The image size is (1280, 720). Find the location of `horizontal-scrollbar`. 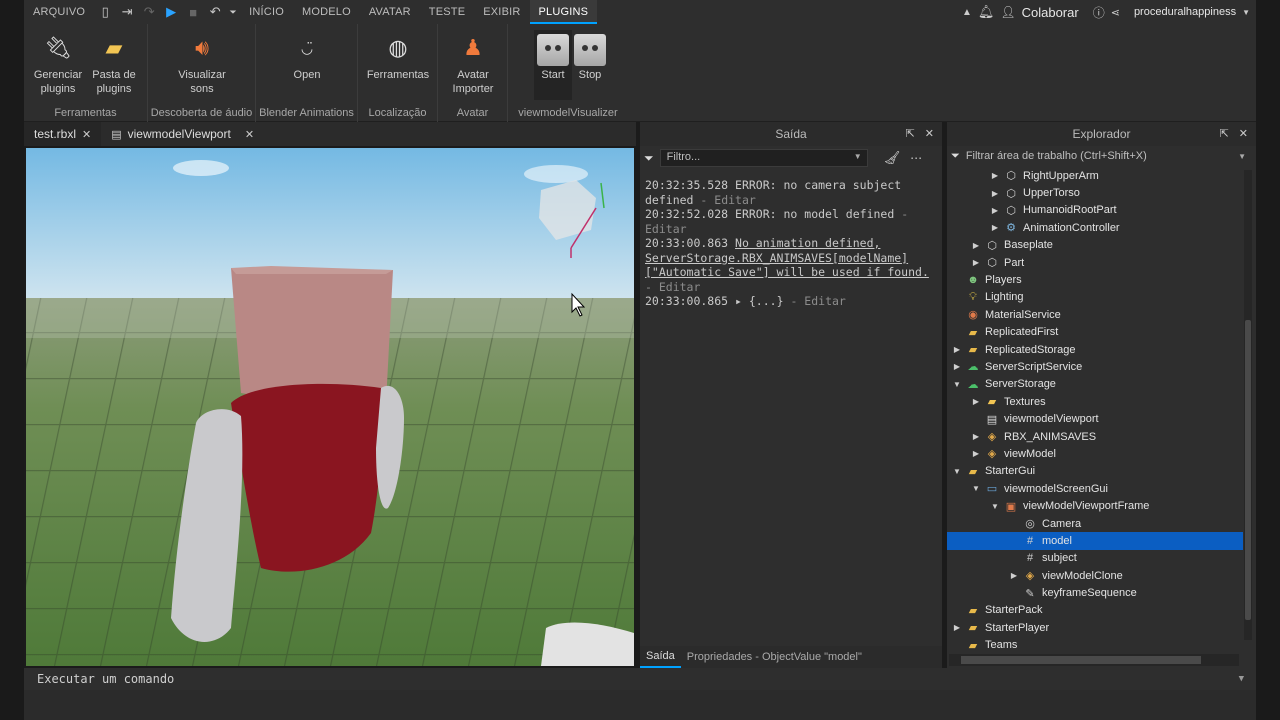

horizontal-scrollbar is located at coordinates (1094, 660).